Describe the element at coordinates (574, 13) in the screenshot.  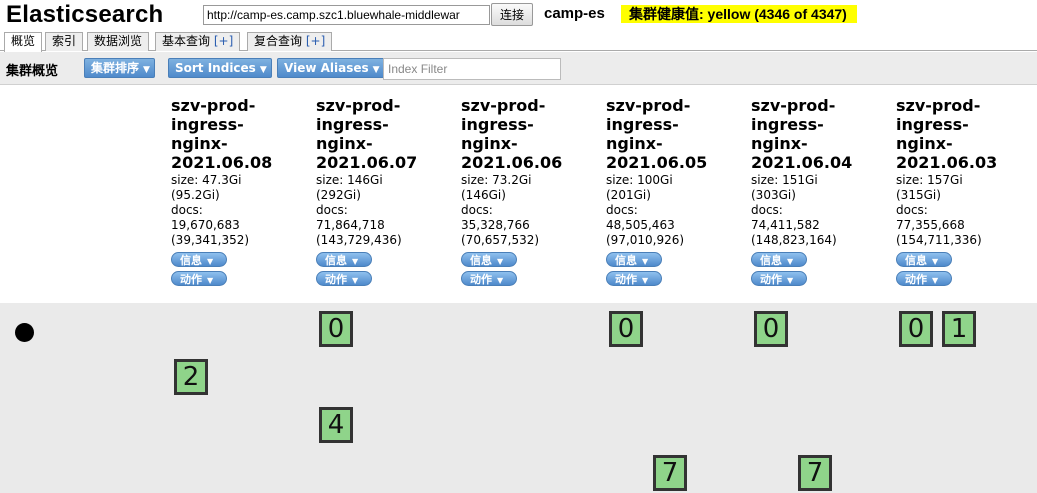
I see `cluster-name: camp-es` at that location.